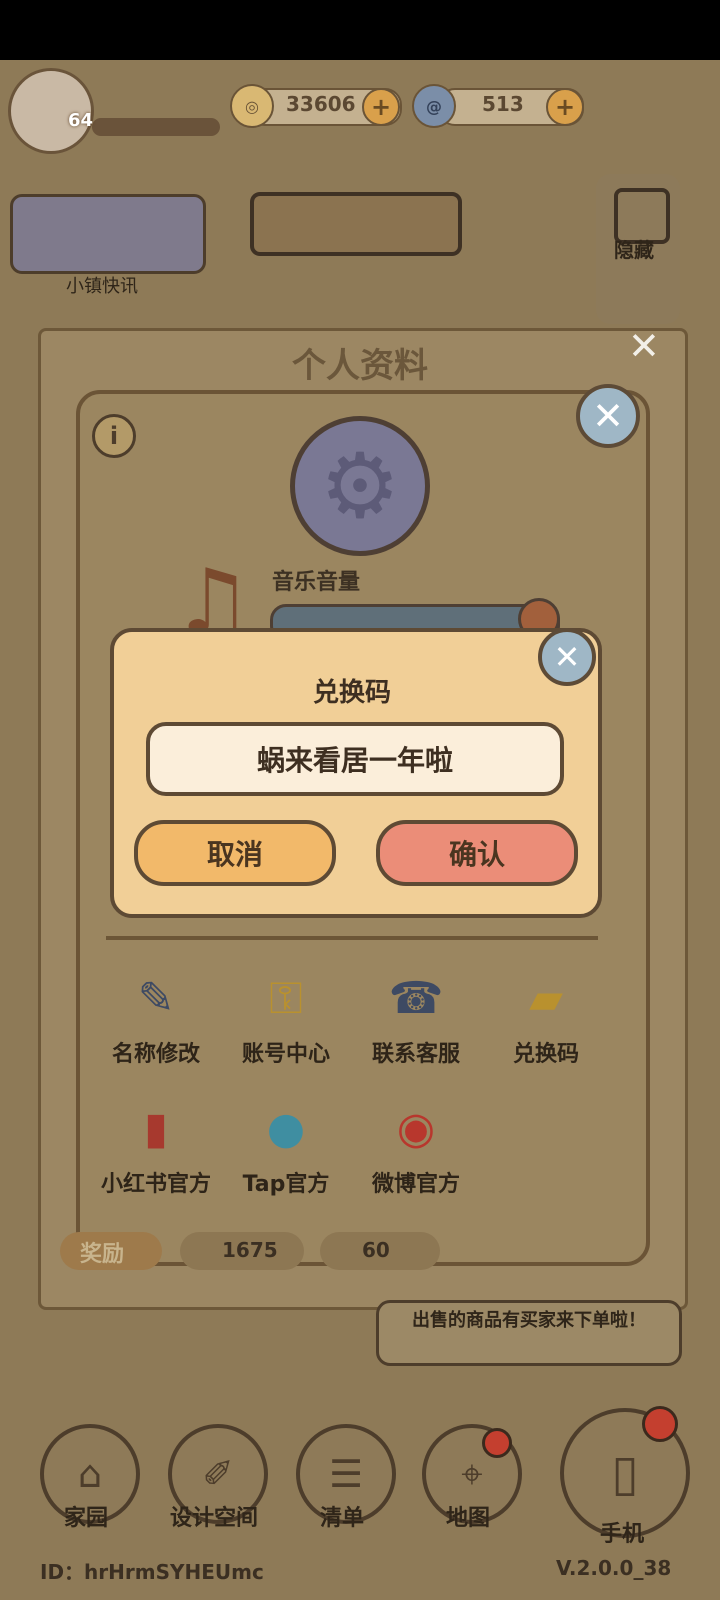 The width and height of the screenshot is (720, 1600). What do you see at coordinates (416, 1182) in the screenshot?
I see `menu-weibo: 微博官方` at bounding box center [416, 1182].